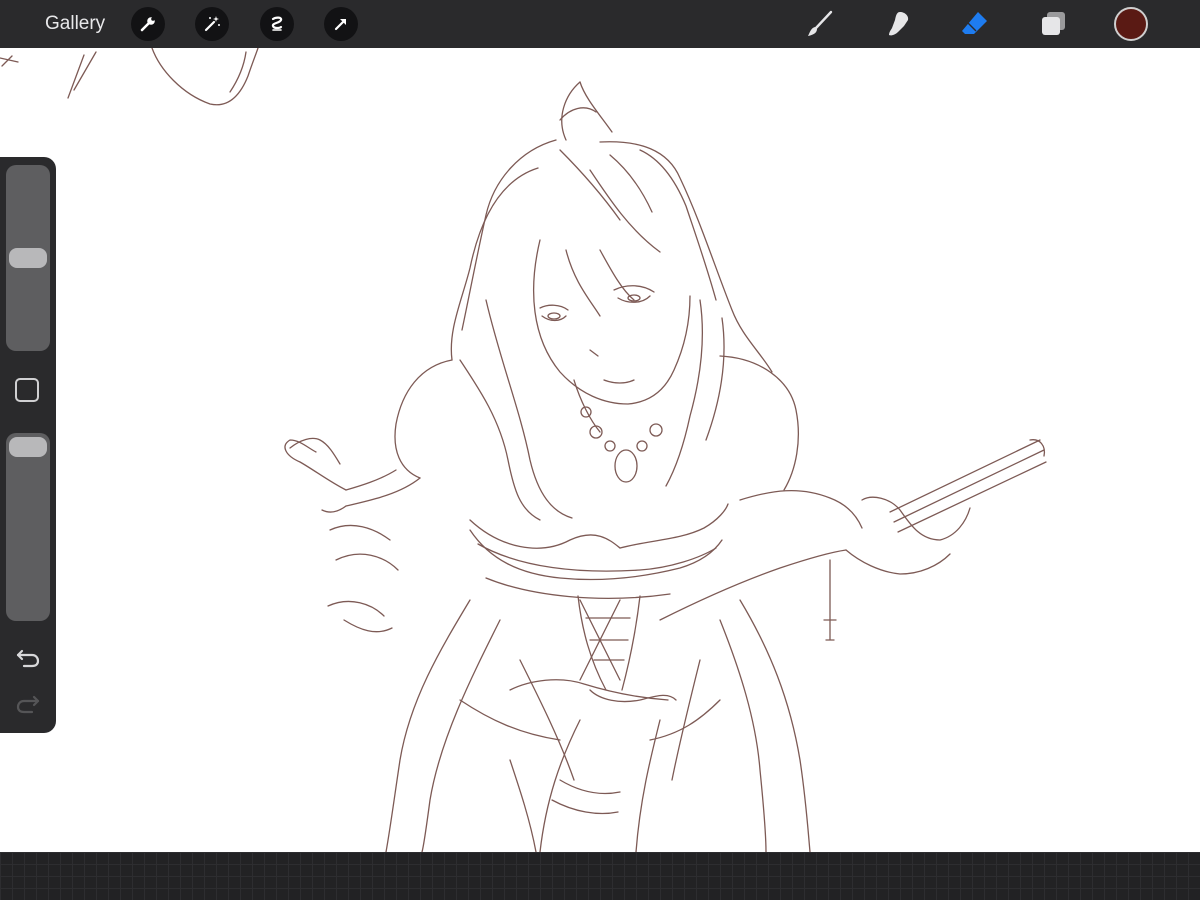 This screenshot has width=1200, height=900. I want to click on adjustments-button, so click(212, 24).